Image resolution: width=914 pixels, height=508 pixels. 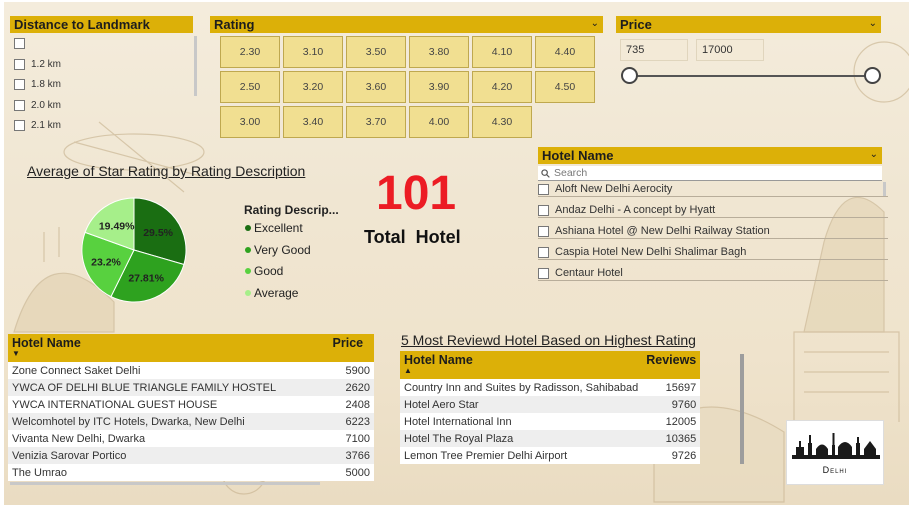 What do you see at coordinates (713, 211) in the screenshot?
I see `hotel-name-option: Andaz Delhi - A concept by Hyatt` at bounding box center [713, 211].